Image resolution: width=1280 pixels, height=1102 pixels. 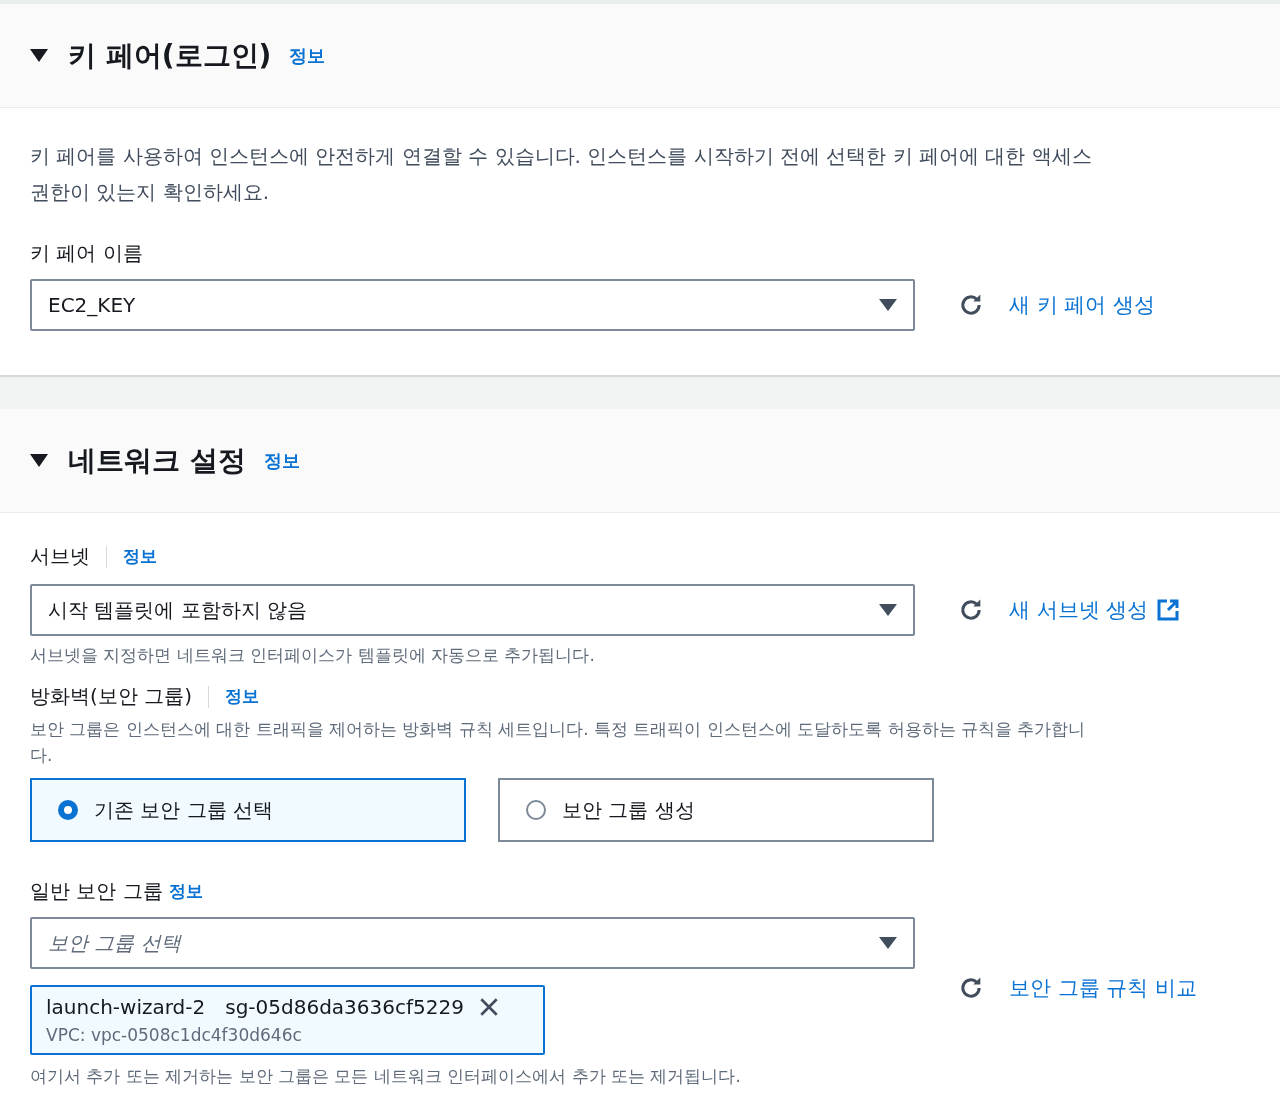 What do you see at coordinates (126, 1007) in the screenshot?
I see `token-name: launch-wizard-2` at bounding box center [126, 1007].